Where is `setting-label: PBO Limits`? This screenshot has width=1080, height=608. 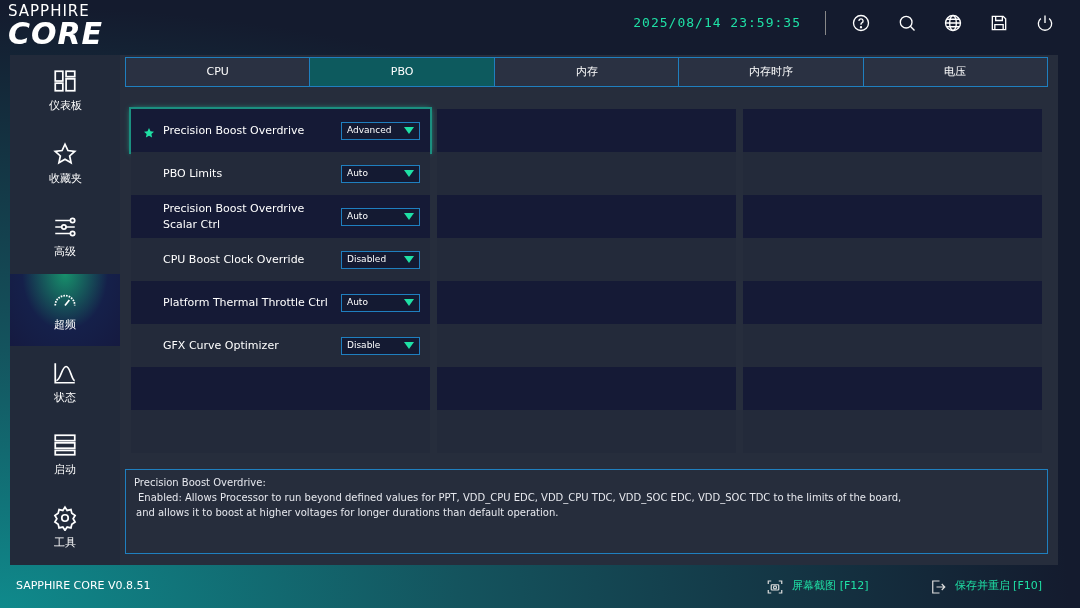 setting-label: PBO Limits is located at coordinates (193, 173).